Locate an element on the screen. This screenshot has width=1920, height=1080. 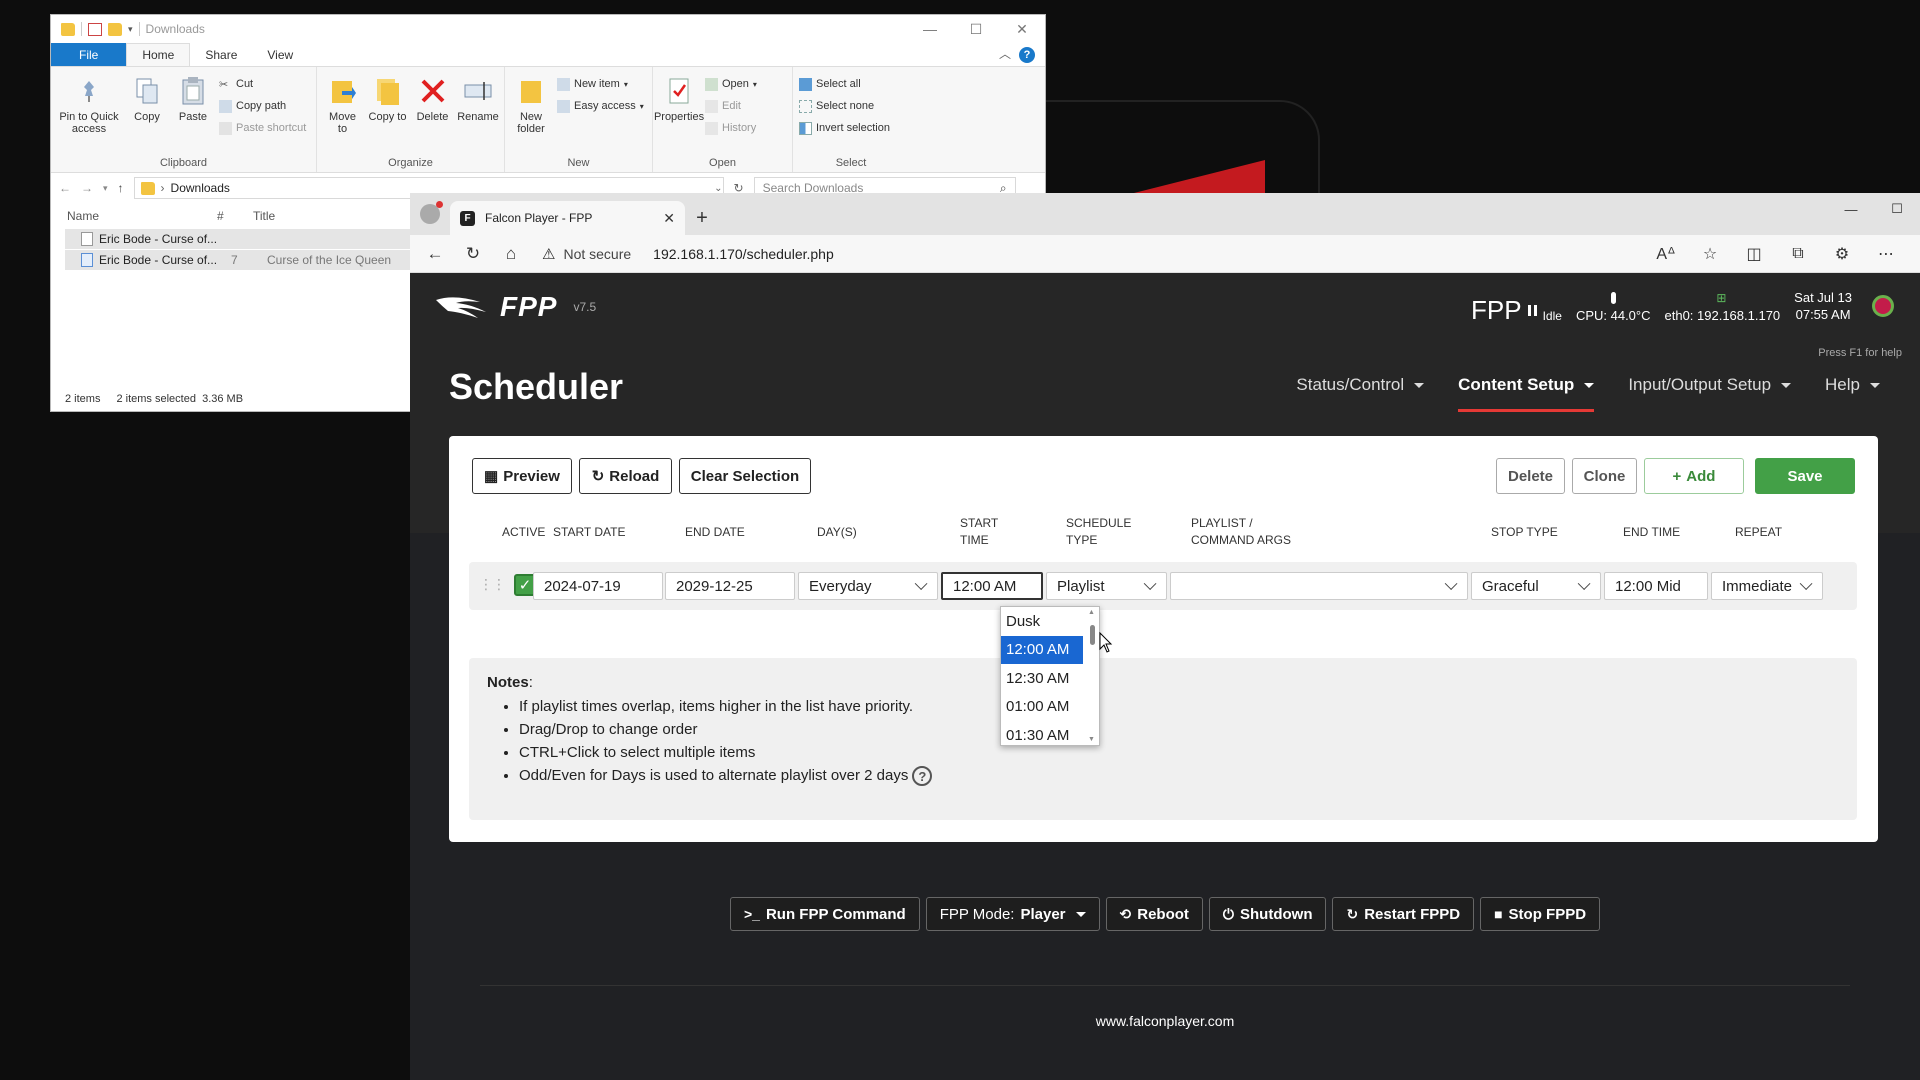
new-item-button: New item ▾ is located at coordinates (600, 84).